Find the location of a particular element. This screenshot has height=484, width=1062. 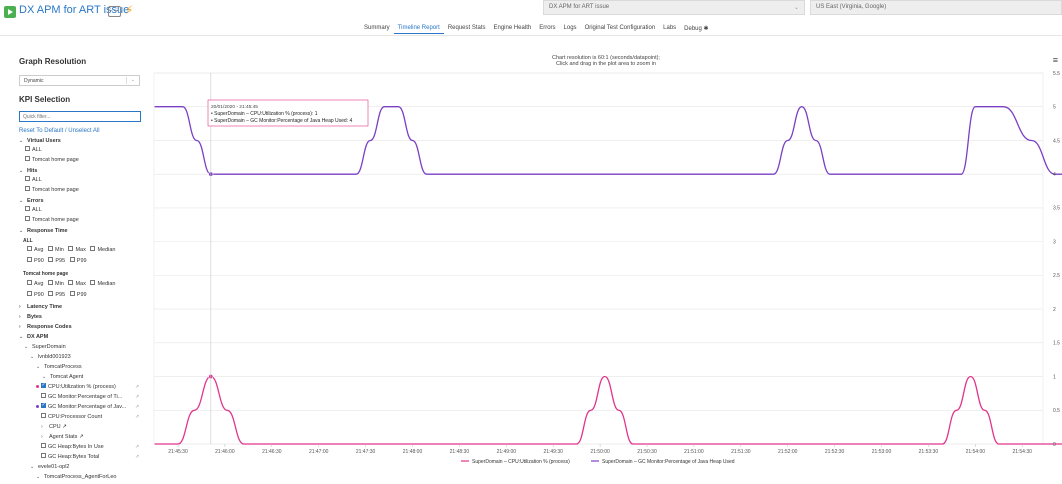

group-dx-apm: ⌄ DX APM is located at coordinates (33, 337).